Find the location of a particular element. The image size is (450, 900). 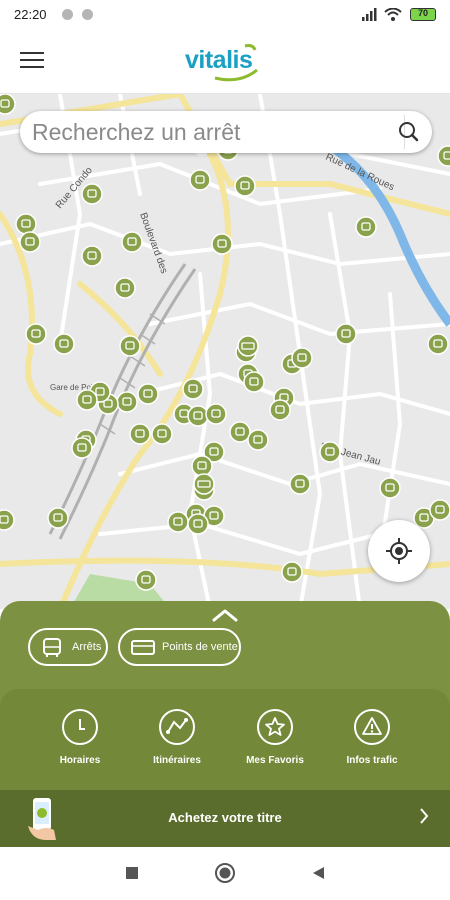

filter-arrets-button: Arrêts is located at coordinates (68, 647).